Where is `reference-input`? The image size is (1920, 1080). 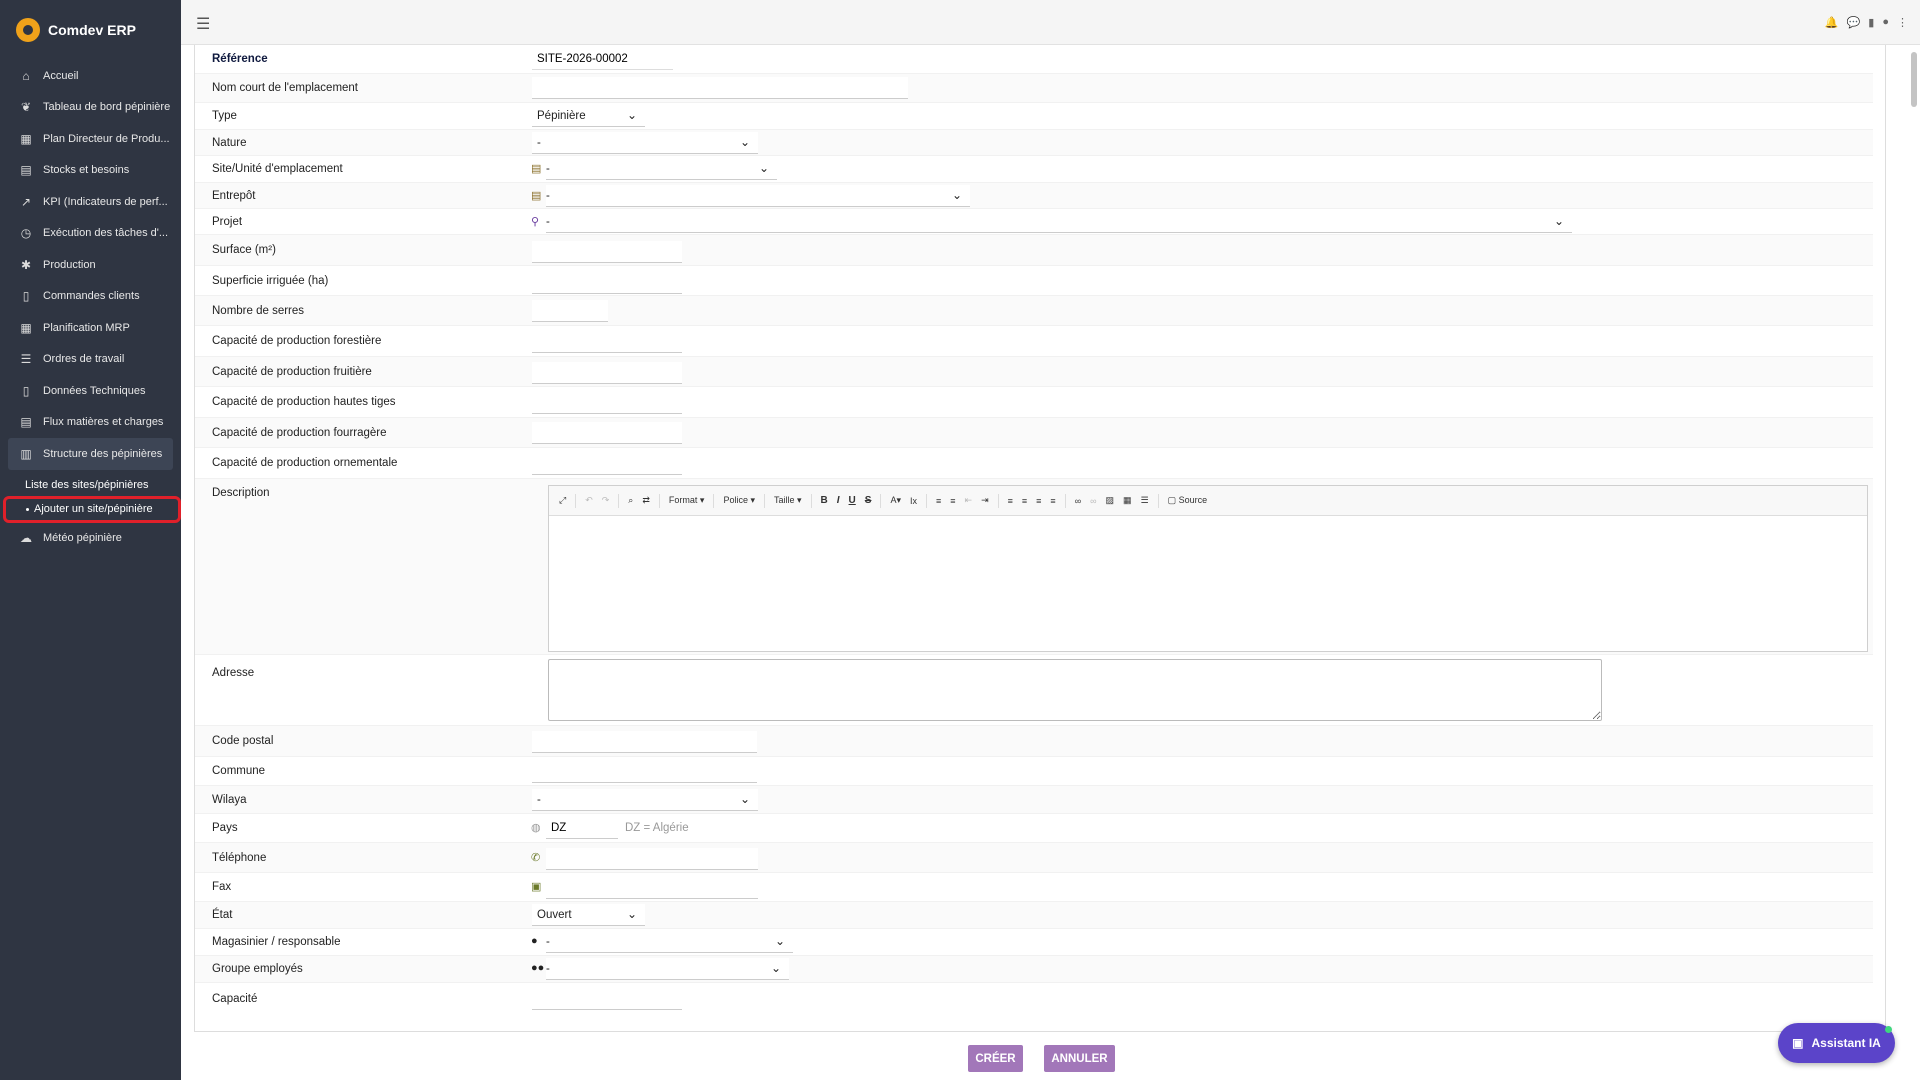 reference-input is located at coordinates (602, 59).